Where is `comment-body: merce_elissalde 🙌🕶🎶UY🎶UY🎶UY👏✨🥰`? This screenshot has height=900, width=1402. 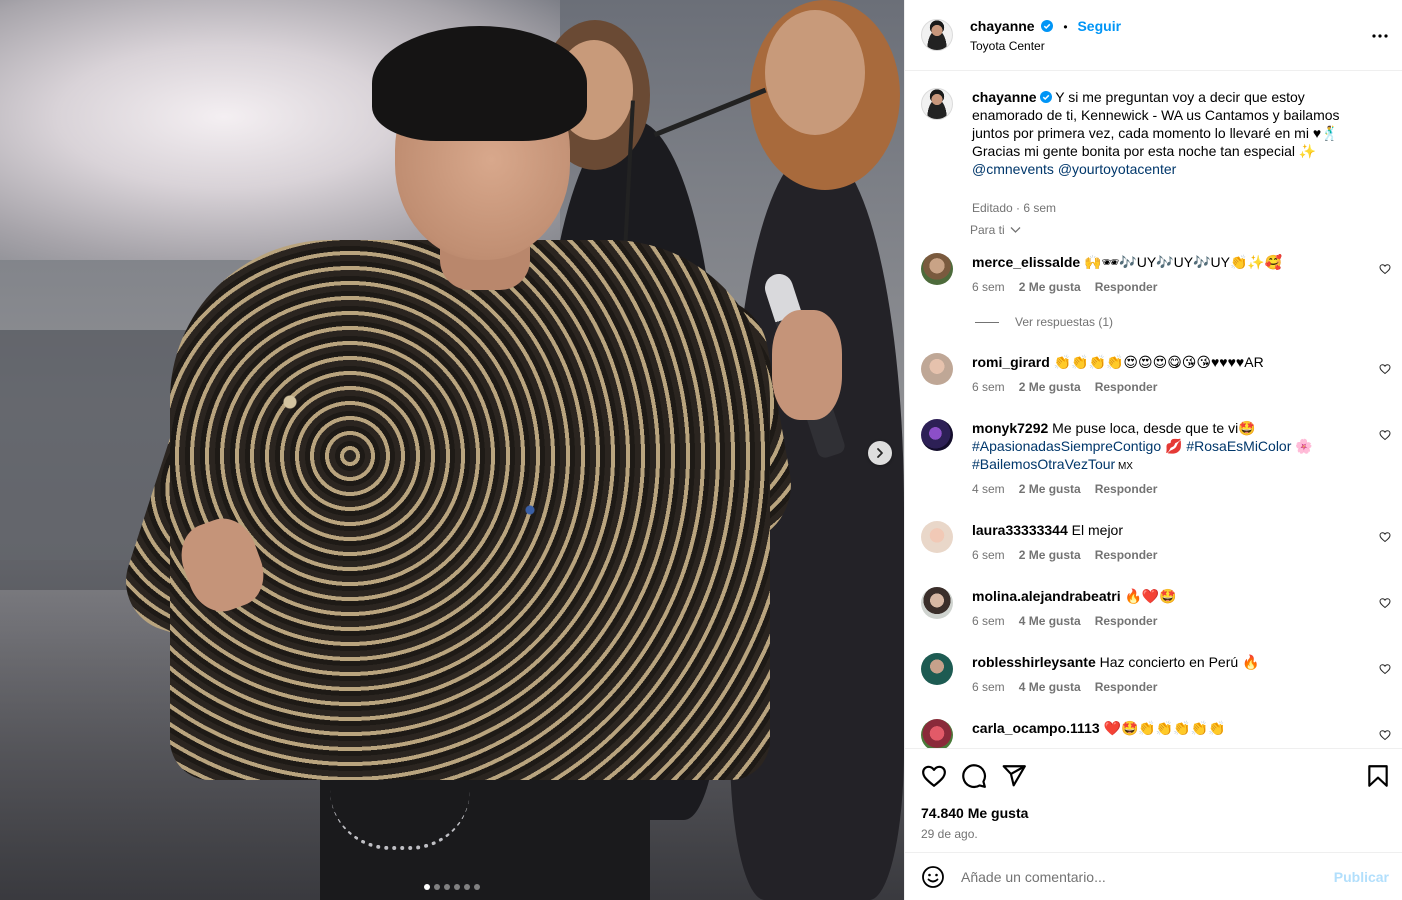 comment-body: merce_elissalde 🙌🕶🎶UY🎶UY🎶UY👏✨🥰 is located at coordinates (1162, 262).